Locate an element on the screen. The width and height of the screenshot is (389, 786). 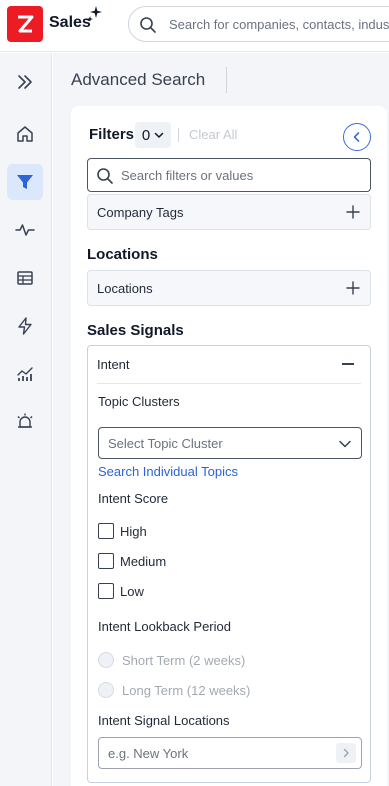
sparkle-icon is located at coordinates (94, 14).